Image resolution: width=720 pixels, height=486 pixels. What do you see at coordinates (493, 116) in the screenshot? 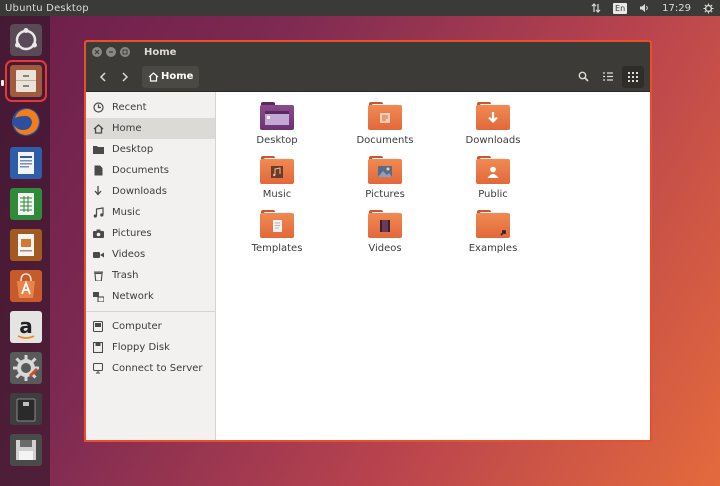
I see `downloads-folder-icon` at bounding box center [493, 116].